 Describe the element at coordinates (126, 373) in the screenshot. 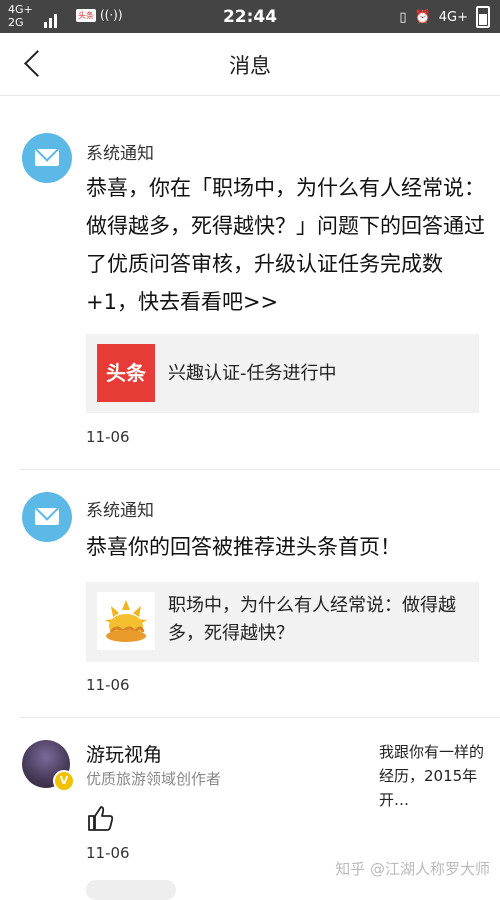

I see `toutiao-logo: 头条` at that location.